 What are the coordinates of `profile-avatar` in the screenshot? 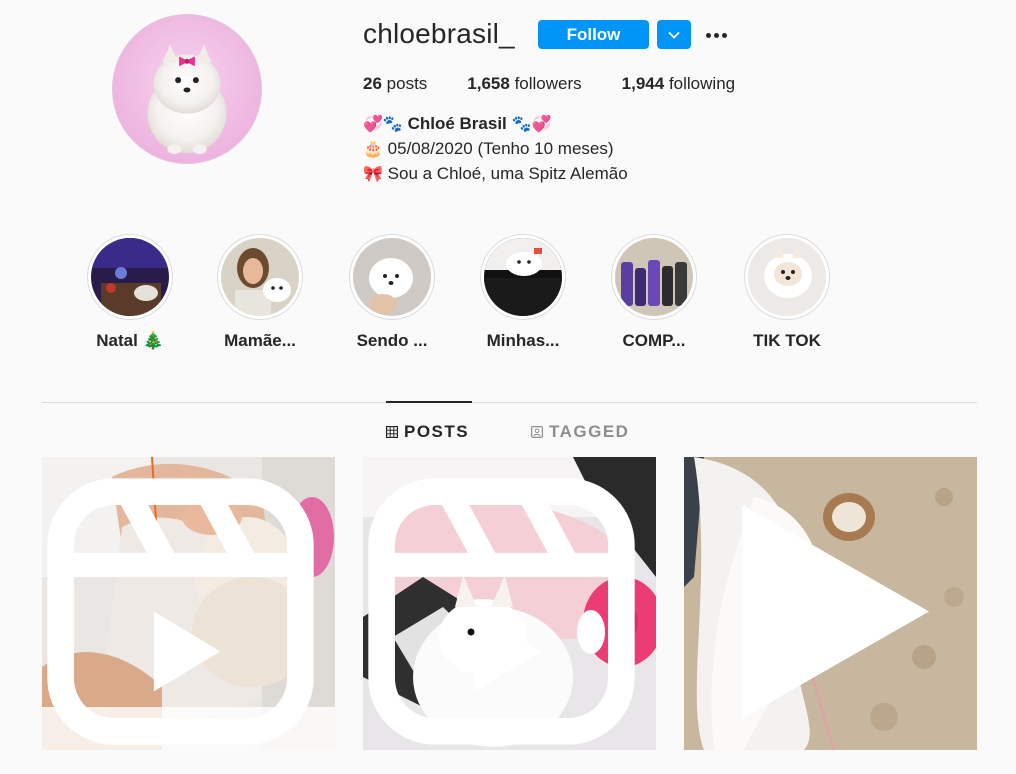 It's located at (187, 89).